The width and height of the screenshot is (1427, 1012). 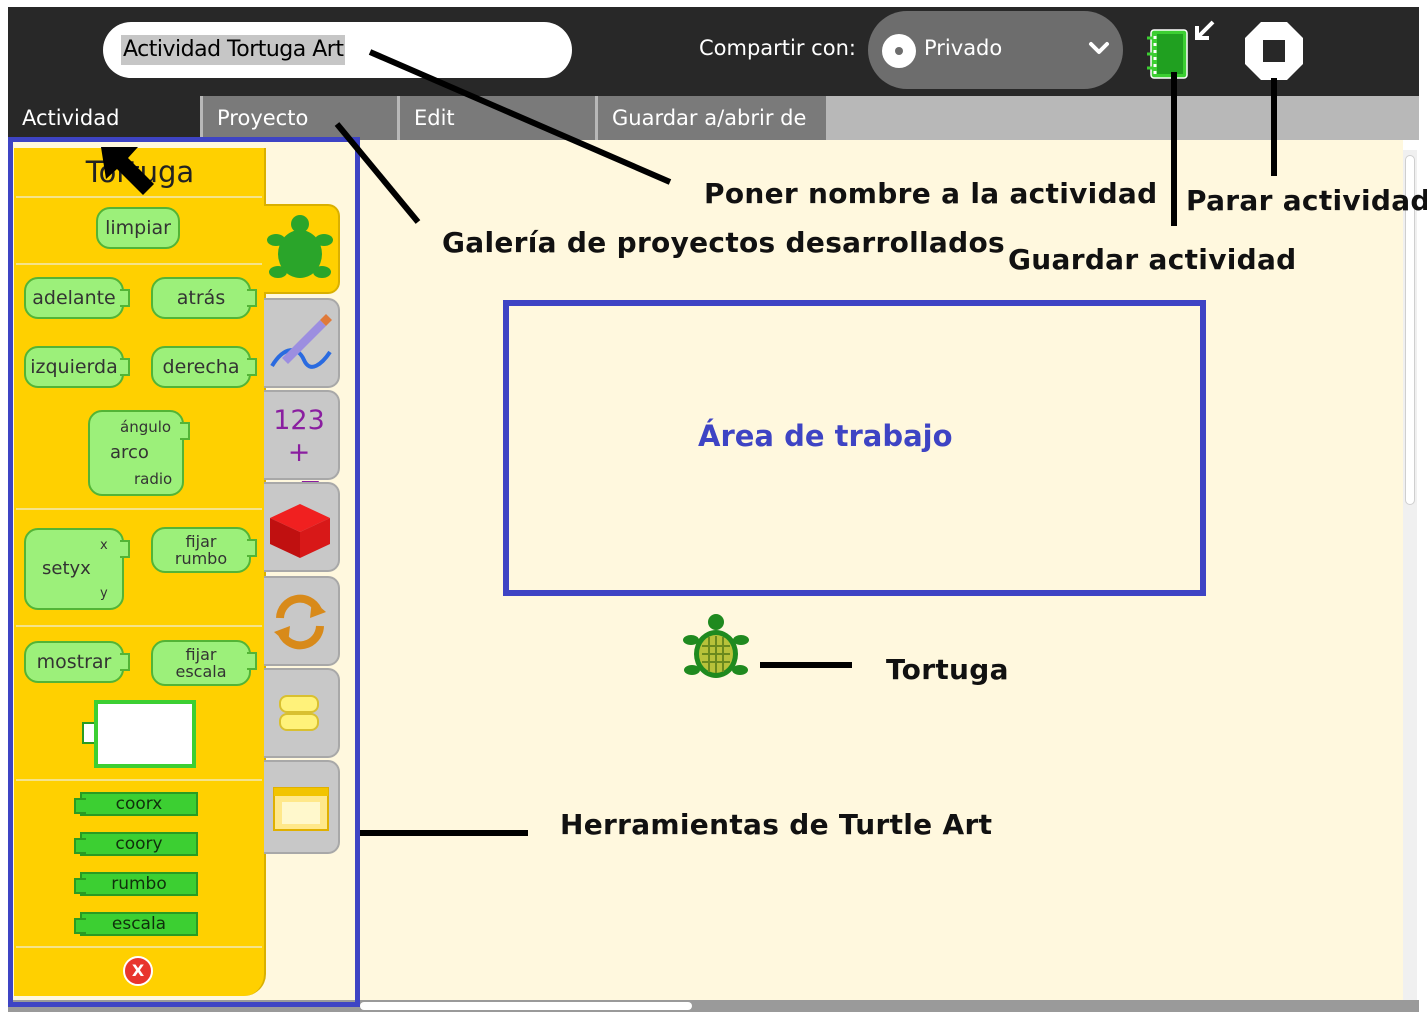 What do you see at coordinates (300, 118) in the screenshot?
I see `tab-proyecto: Proyecto` at bounding box center [300, 118].